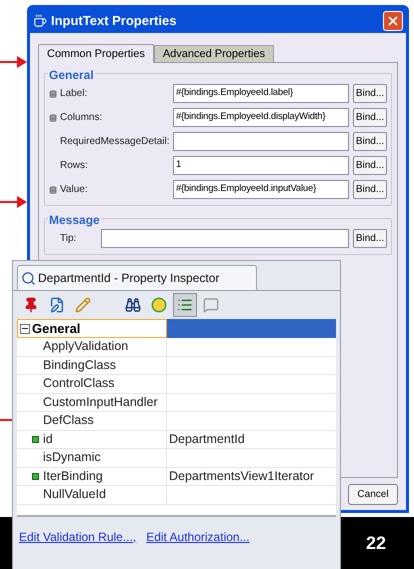 The height and width of the screenshot is (569, 414). Describe the element at coordinates (129, 278) in the screenshot. I see `panel-title: DepartmentId - Property Inspector` at that location.